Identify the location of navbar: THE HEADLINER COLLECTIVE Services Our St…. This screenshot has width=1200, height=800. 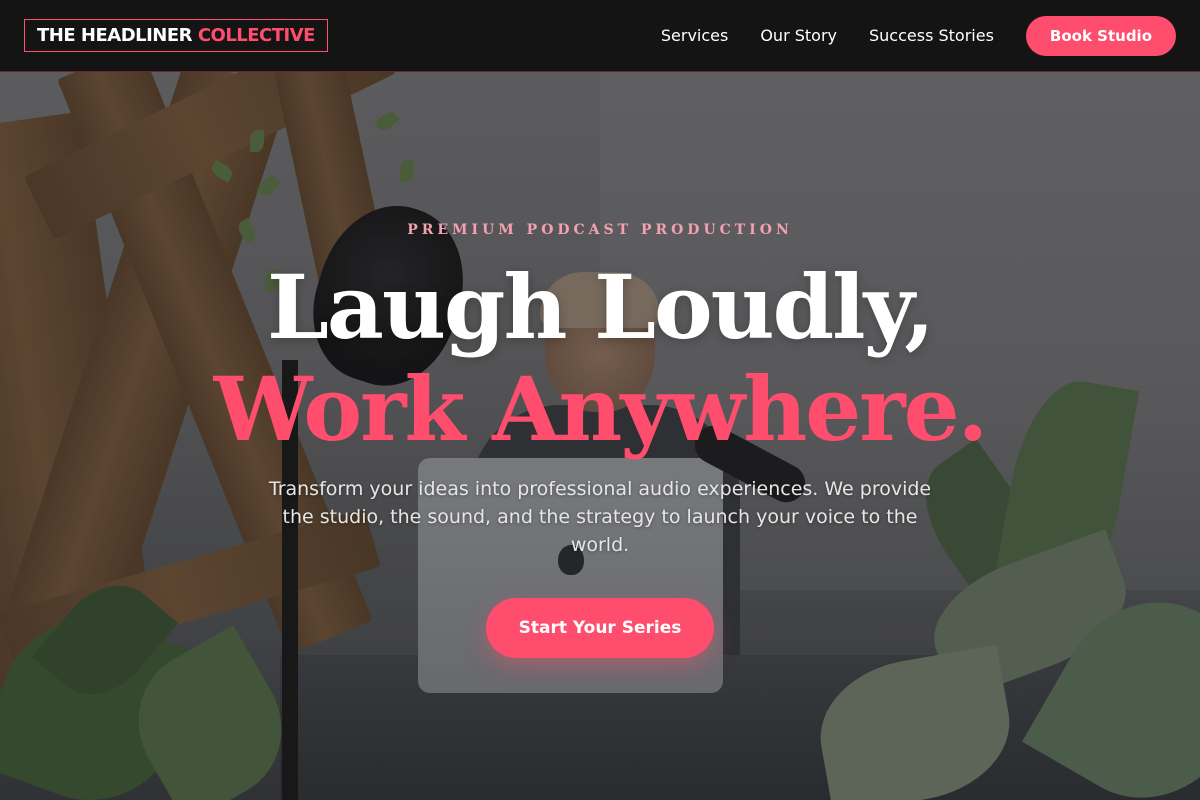
(600, 36).